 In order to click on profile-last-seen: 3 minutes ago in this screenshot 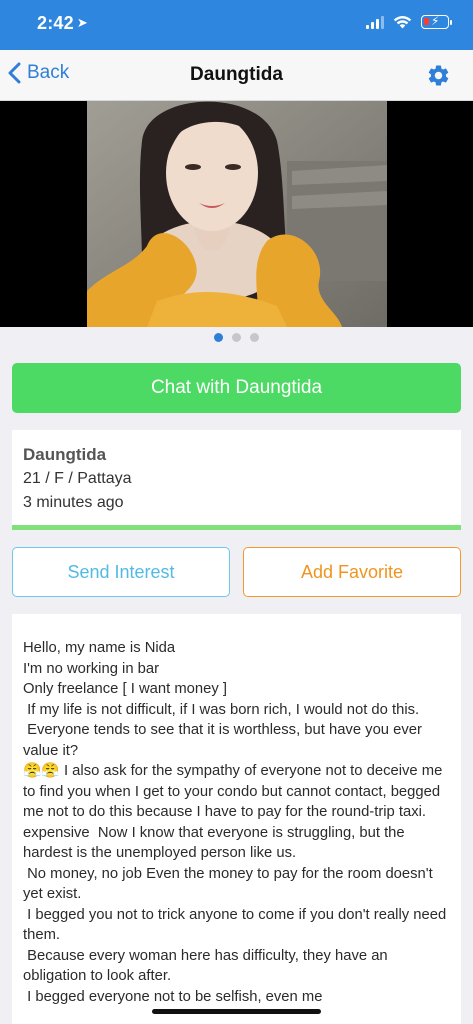, I will do `click(73, 502)`.